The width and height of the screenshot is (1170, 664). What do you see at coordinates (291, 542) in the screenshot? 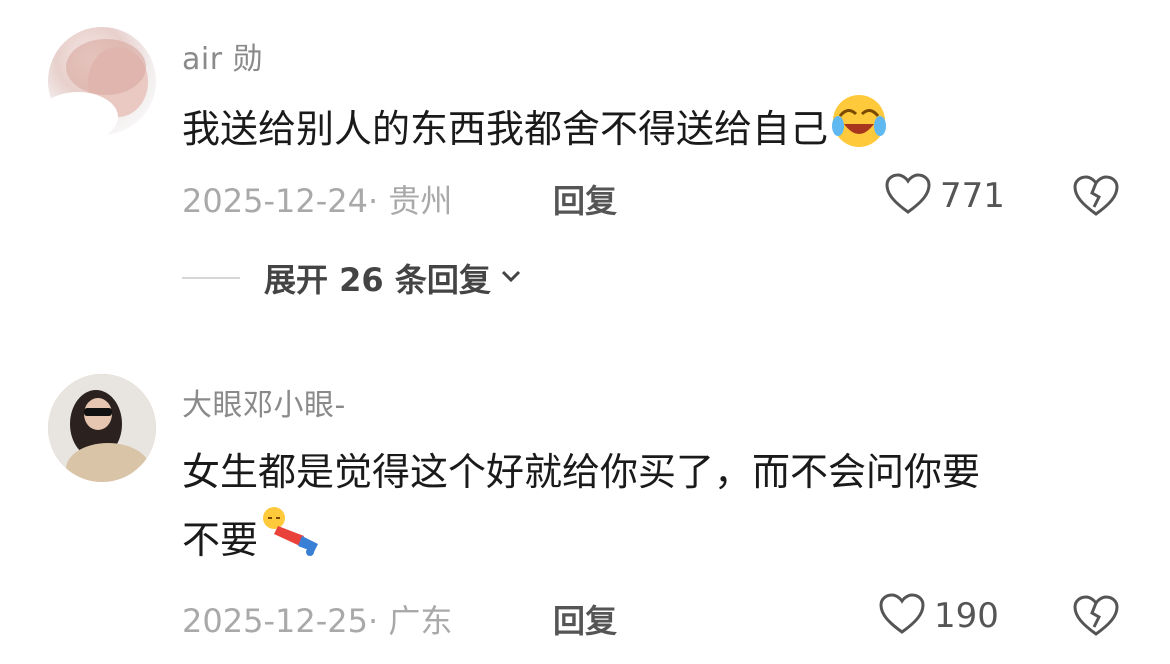
I see `lying-down-emoji` at bounding box center [291, 542].